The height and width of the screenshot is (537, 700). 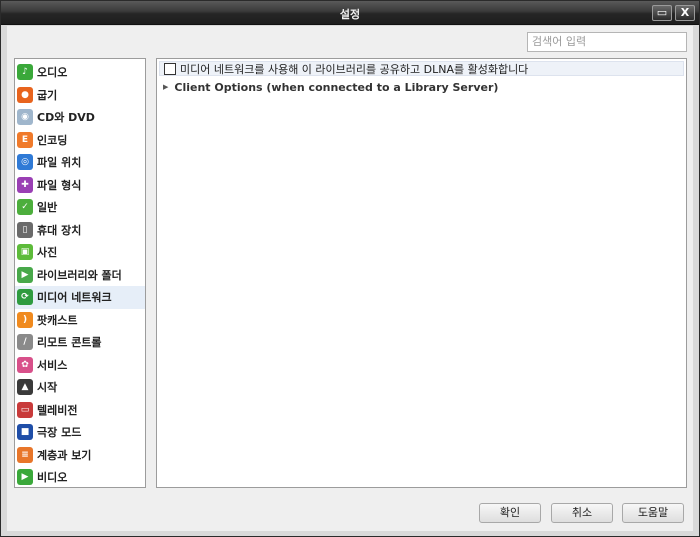 I want to click on sidebar-item-label: 서비스, so click(x=52, y=365).